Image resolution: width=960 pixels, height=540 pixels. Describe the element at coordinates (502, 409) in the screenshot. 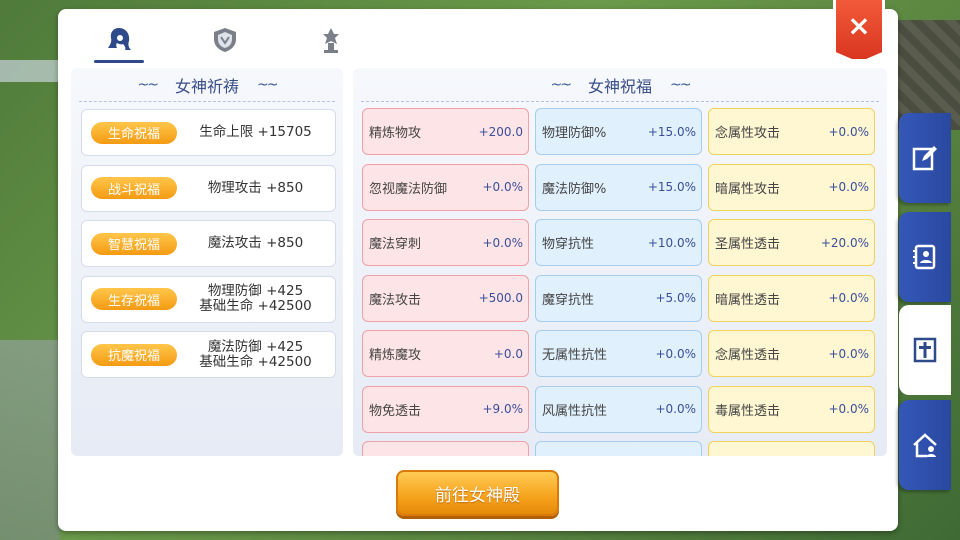

I see `stat-value: +9.0%` at that location.